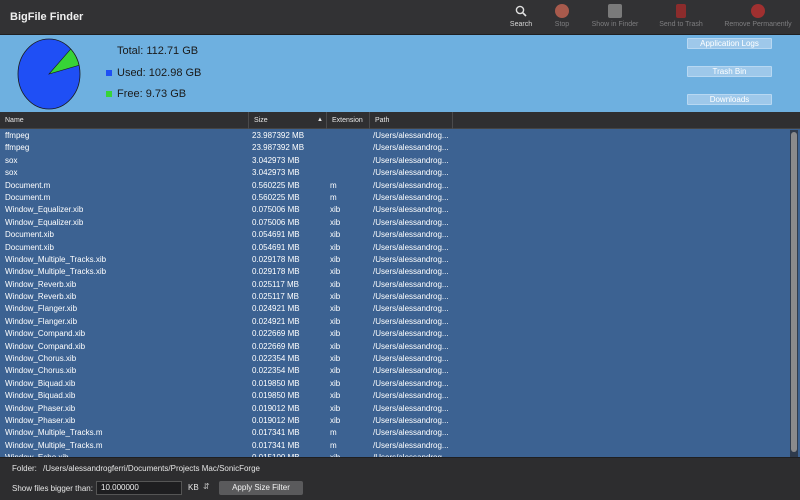 Image resolution: width=800 pixels, height=500 pixels. What do you see at coordinates (11, 173) in the screenshot?
I see `cell-name: sox` at bounding box center [11, 173].